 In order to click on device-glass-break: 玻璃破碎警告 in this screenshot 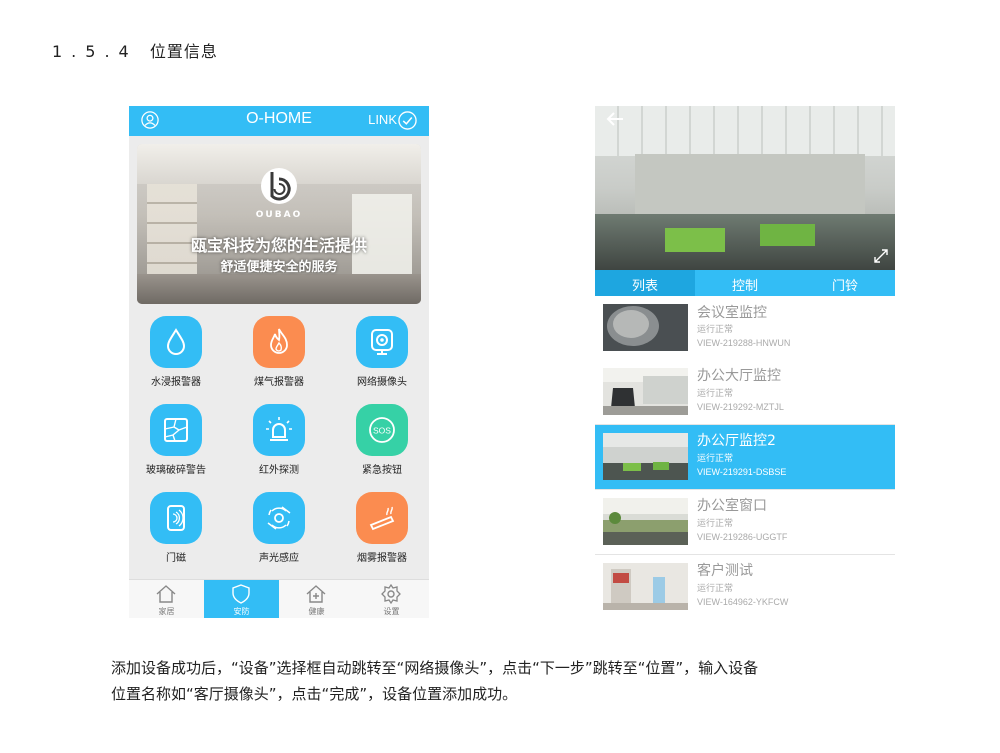, I will do `click(174, 444)`.